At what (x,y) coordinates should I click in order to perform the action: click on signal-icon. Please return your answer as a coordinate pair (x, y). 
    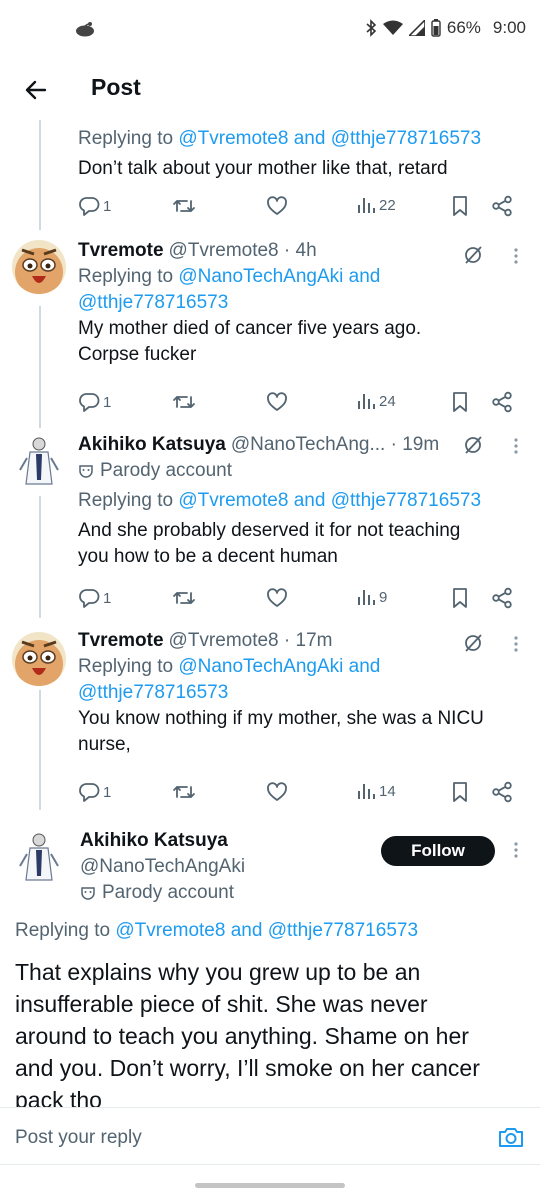
    Looking at the image, I should click on (416, 28).